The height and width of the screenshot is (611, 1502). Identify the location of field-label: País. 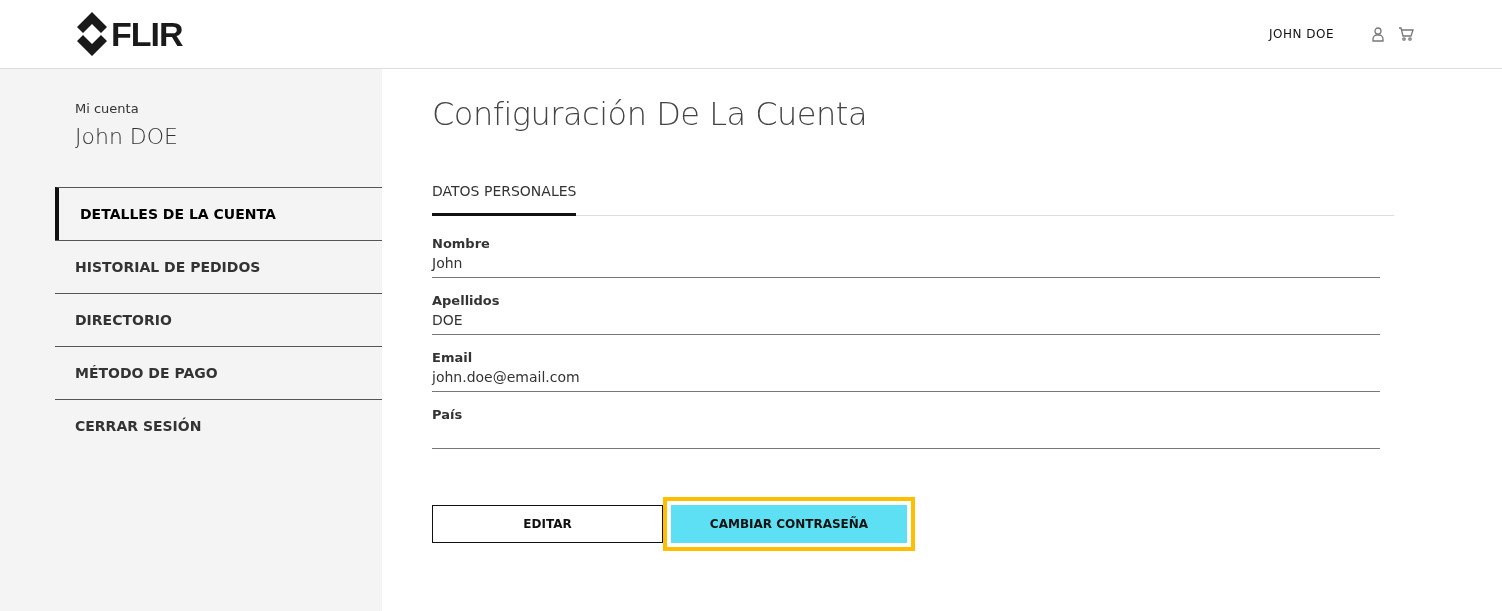
(448, 414).